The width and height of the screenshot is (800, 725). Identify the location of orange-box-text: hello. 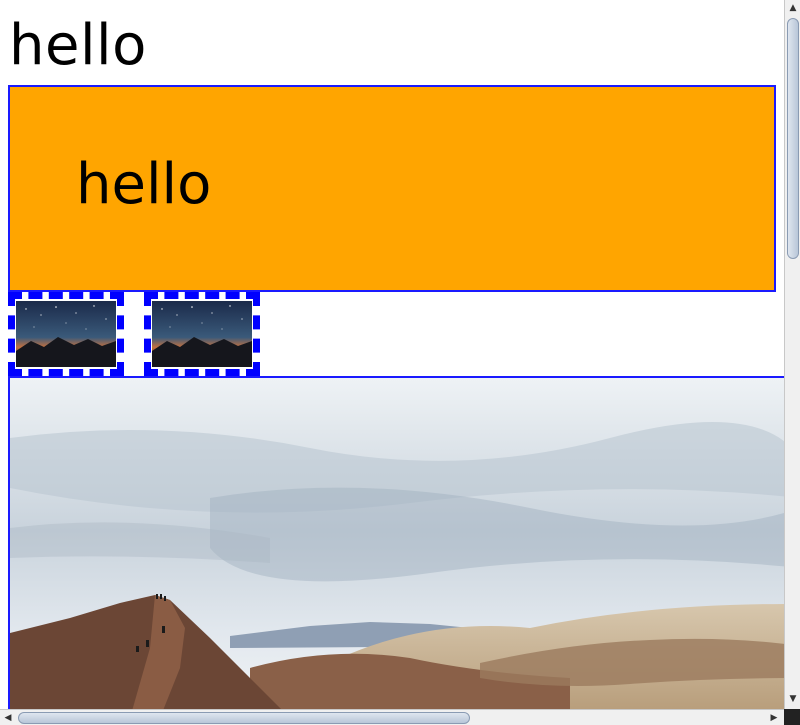
(144, 184).